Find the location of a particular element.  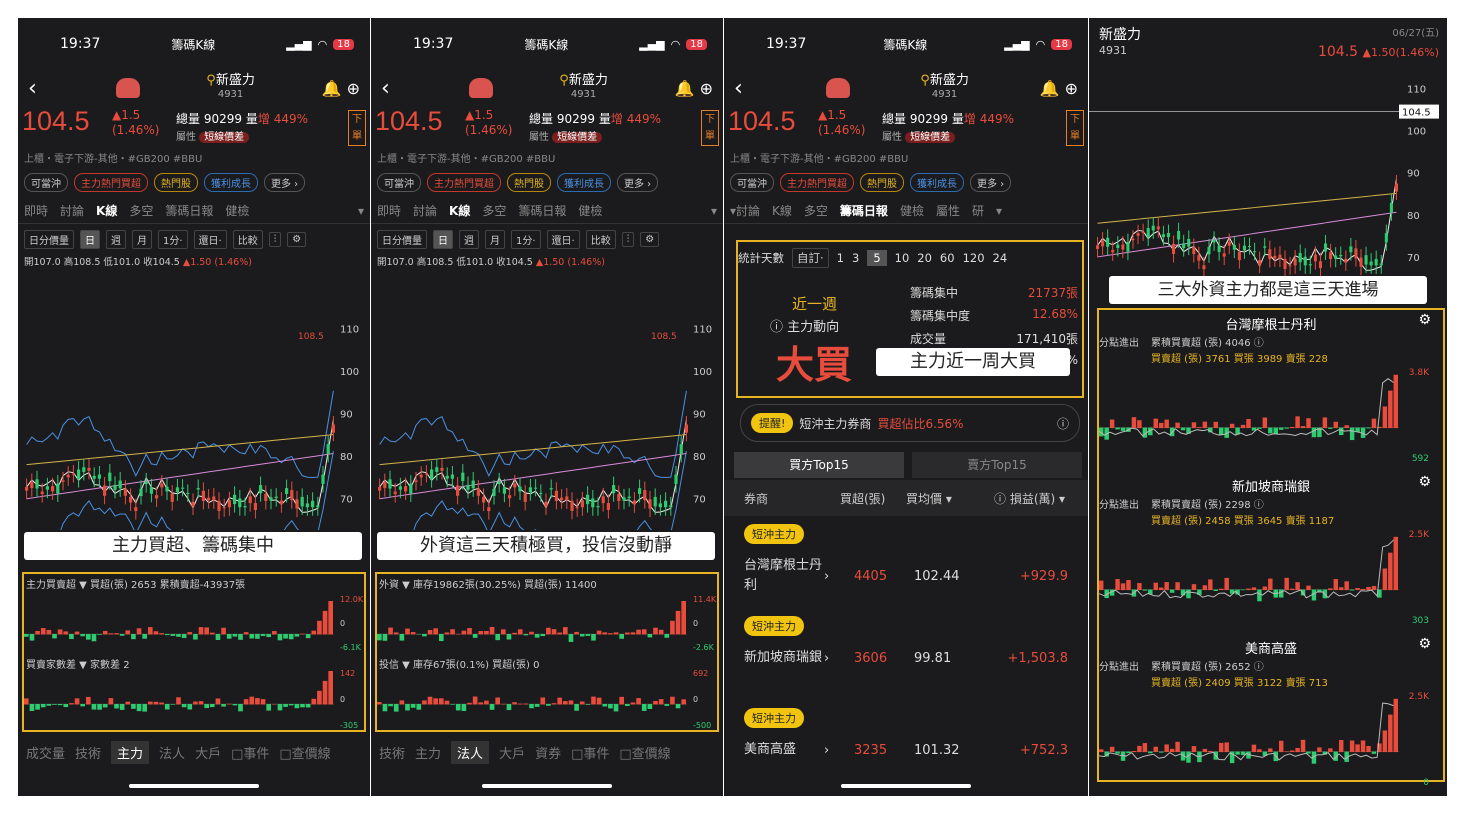

tab-sell-top: 賣方Top15 is located at coordinates (997, 465).